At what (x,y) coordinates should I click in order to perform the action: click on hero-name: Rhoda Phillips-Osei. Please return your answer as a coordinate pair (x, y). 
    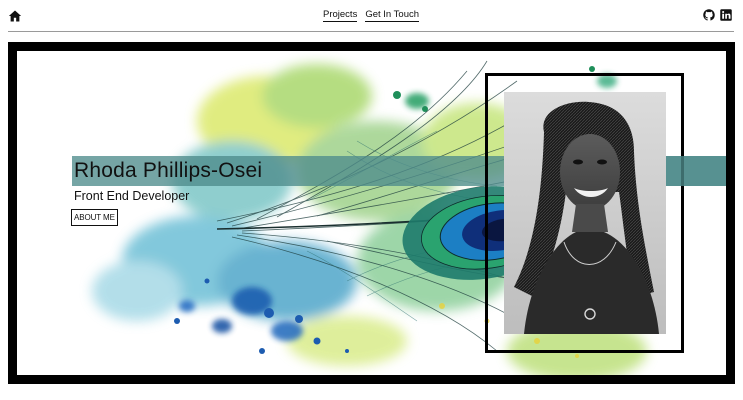
    Looking at the image, I should click on (168, 170).